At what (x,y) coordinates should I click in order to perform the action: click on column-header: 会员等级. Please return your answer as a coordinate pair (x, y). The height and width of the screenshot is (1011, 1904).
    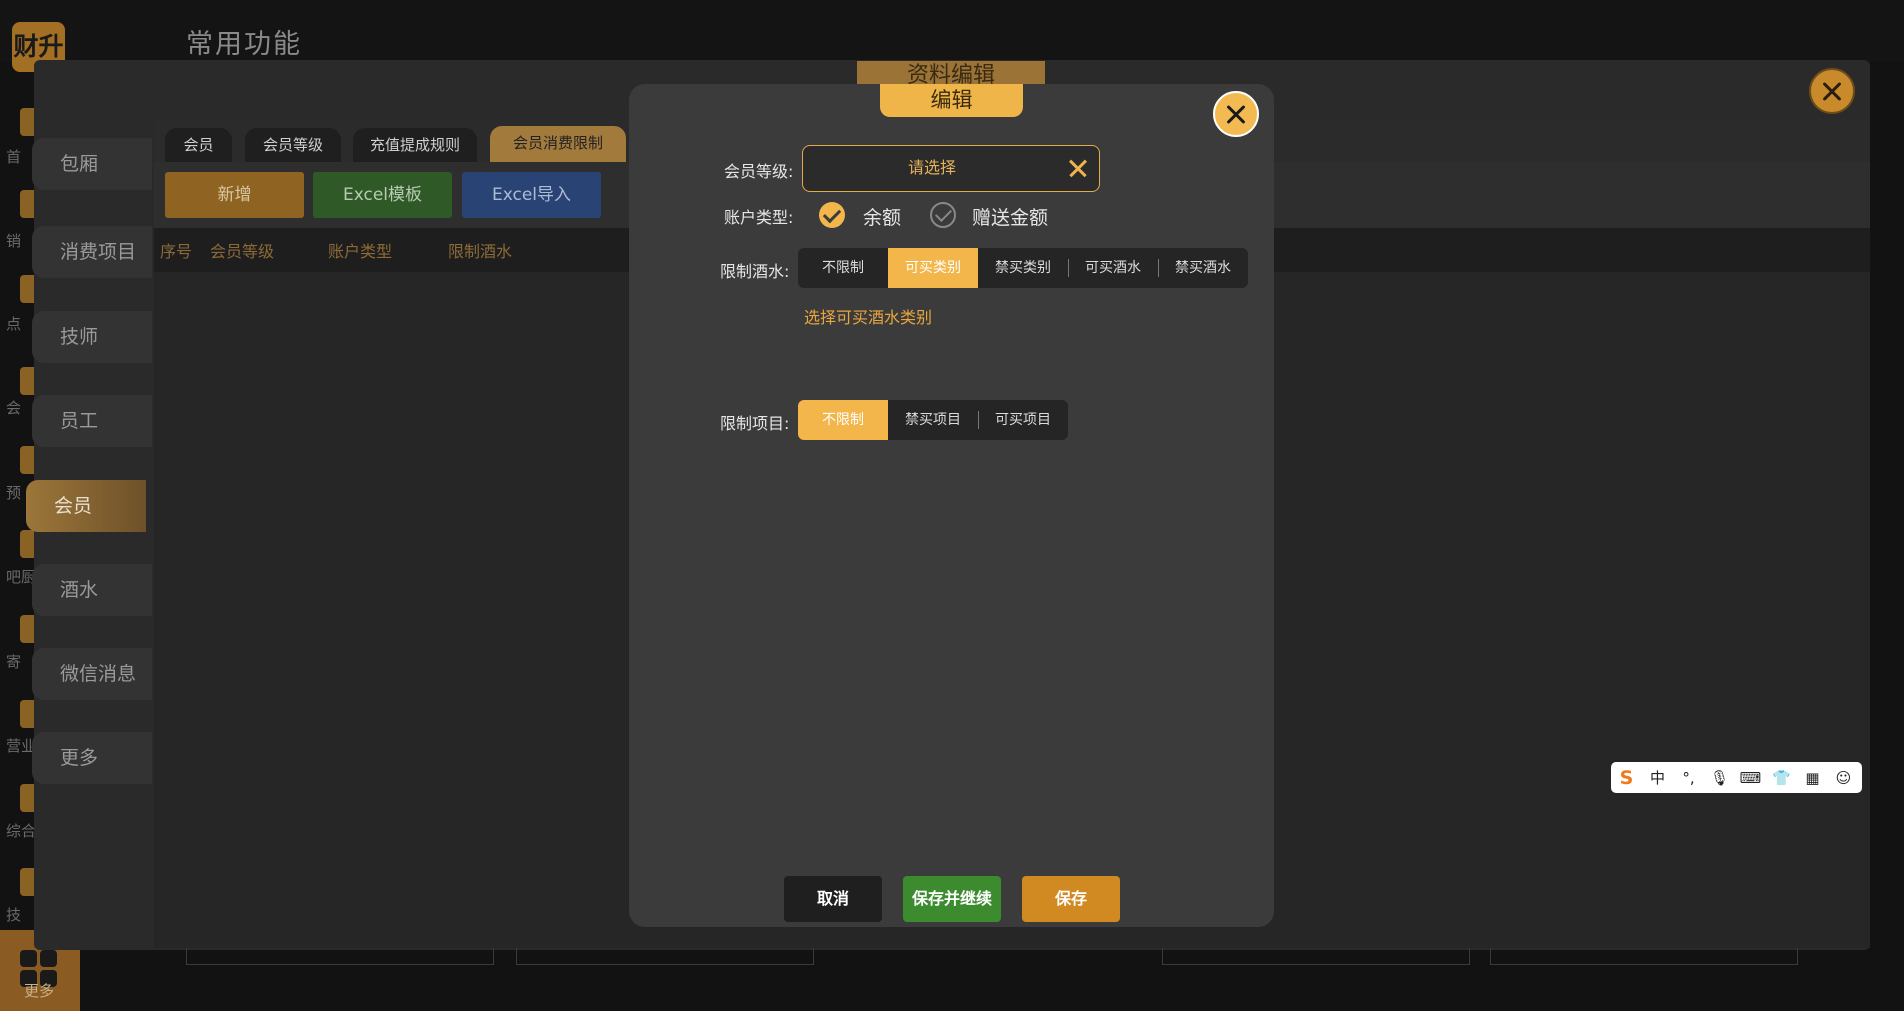
    Looking at the image, I should click on (242, 251).